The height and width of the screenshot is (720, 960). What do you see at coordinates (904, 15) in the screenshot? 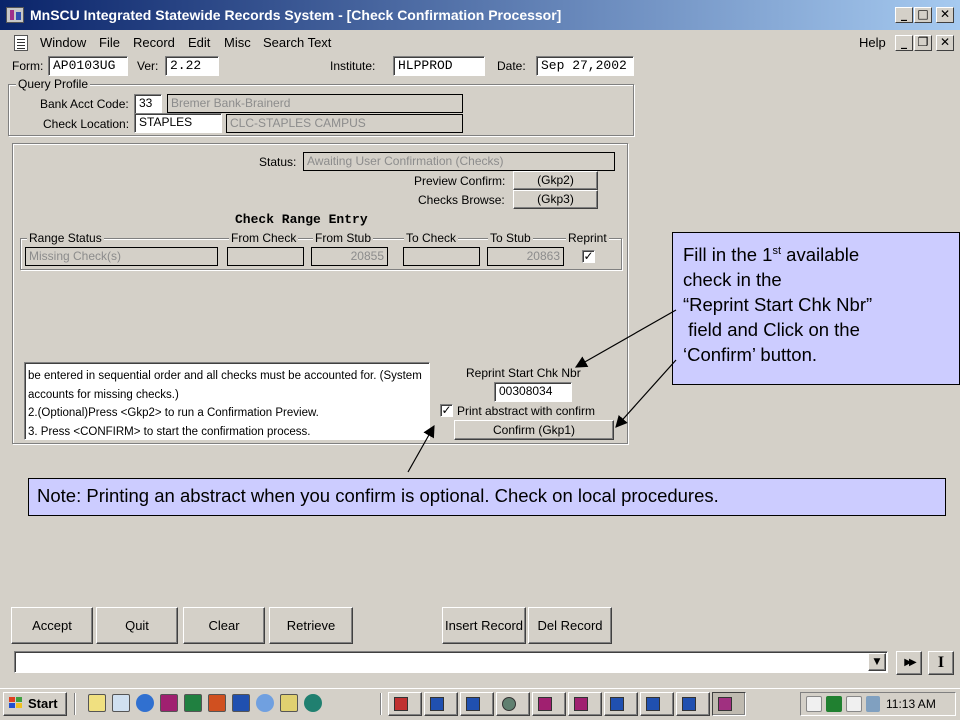
I see `minimize-button: _` at bounding box center [904, 15].